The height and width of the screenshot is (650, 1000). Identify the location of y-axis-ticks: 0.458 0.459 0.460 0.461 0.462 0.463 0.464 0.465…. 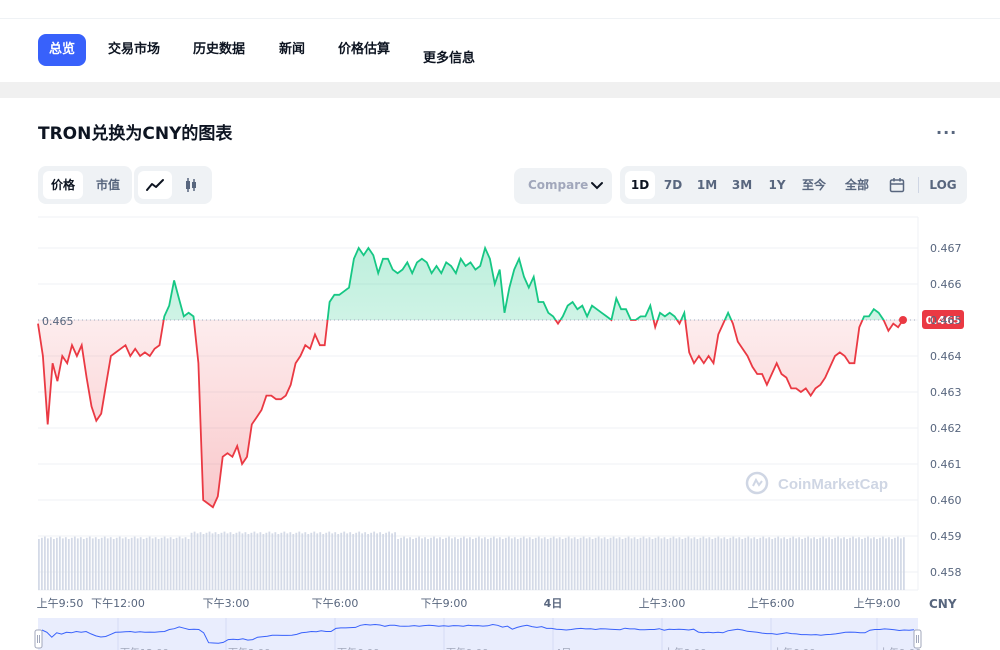
(946, 410).